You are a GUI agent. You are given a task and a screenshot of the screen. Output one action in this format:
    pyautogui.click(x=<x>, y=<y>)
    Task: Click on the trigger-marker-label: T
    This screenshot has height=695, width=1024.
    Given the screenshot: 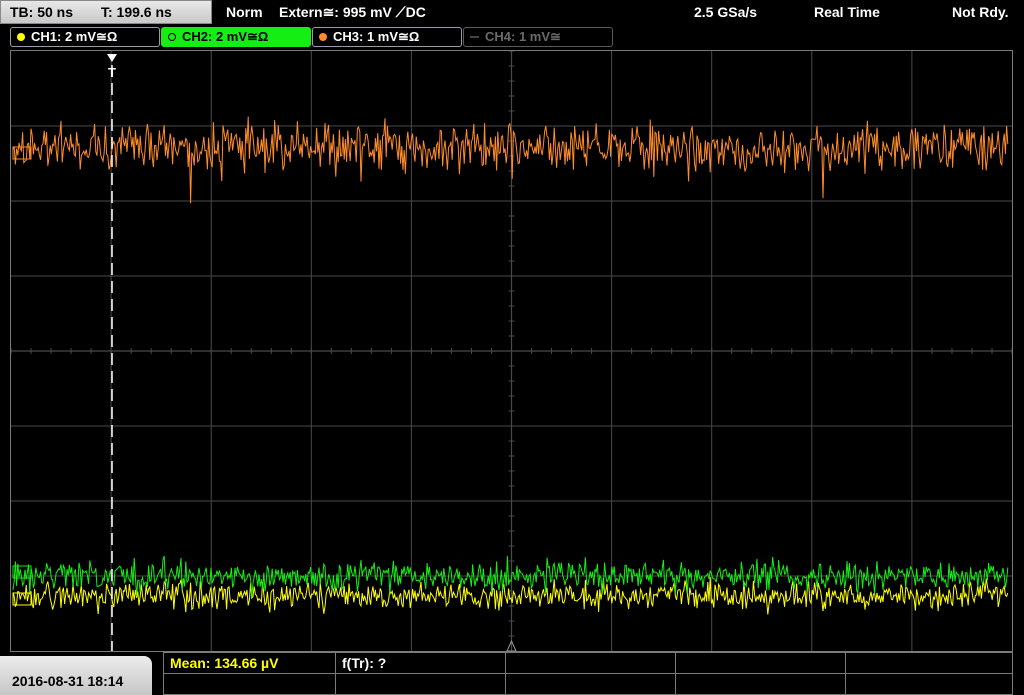 What is the action you would take?
    pyautogui.click(x=112, y=72)
    